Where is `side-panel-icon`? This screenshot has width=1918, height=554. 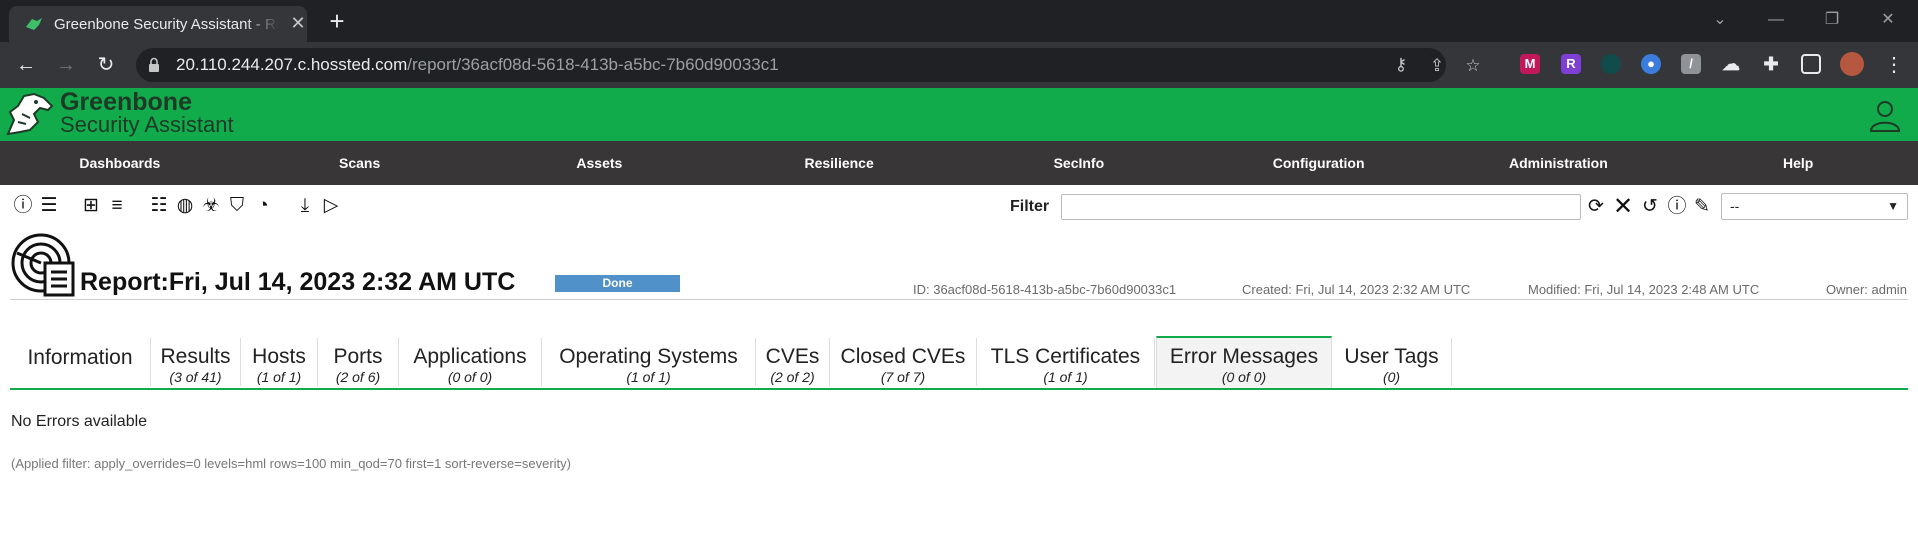
side-panel-icon is located at coordinates (1811, 64).